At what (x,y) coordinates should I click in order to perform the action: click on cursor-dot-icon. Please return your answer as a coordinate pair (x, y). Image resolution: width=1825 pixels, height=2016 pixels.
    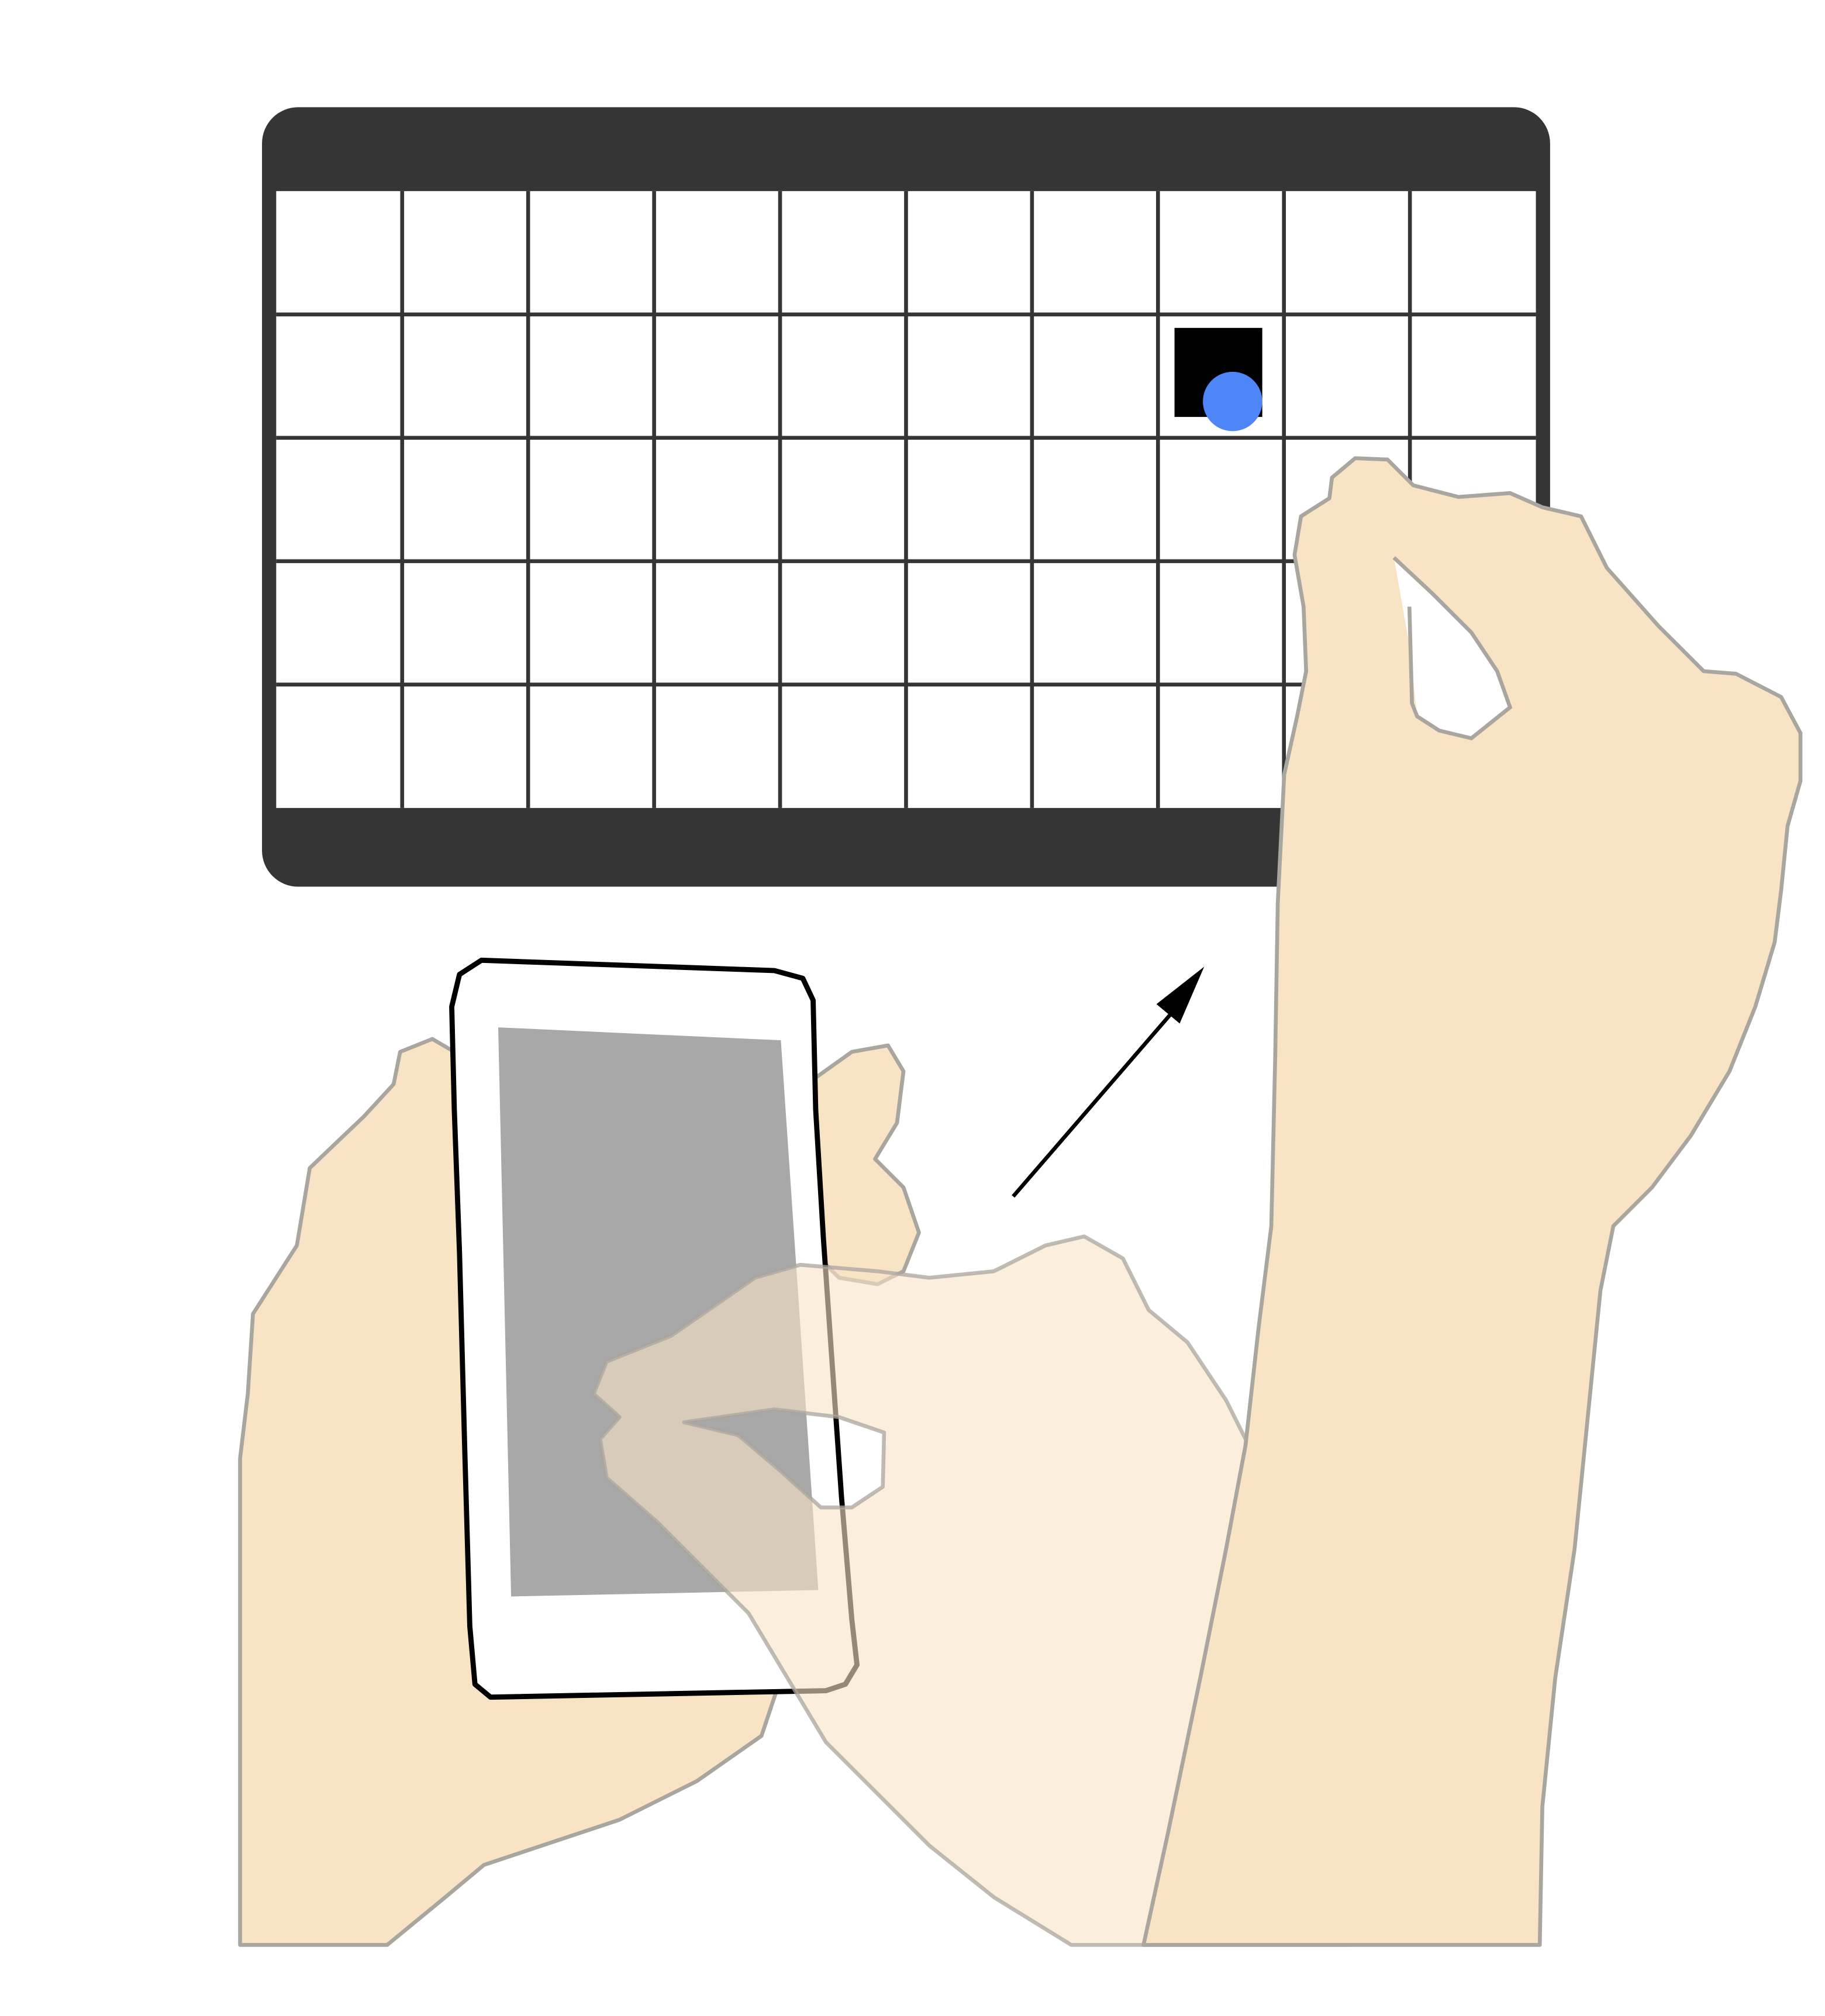
    Looking at the image, I should click on (1232, 401).